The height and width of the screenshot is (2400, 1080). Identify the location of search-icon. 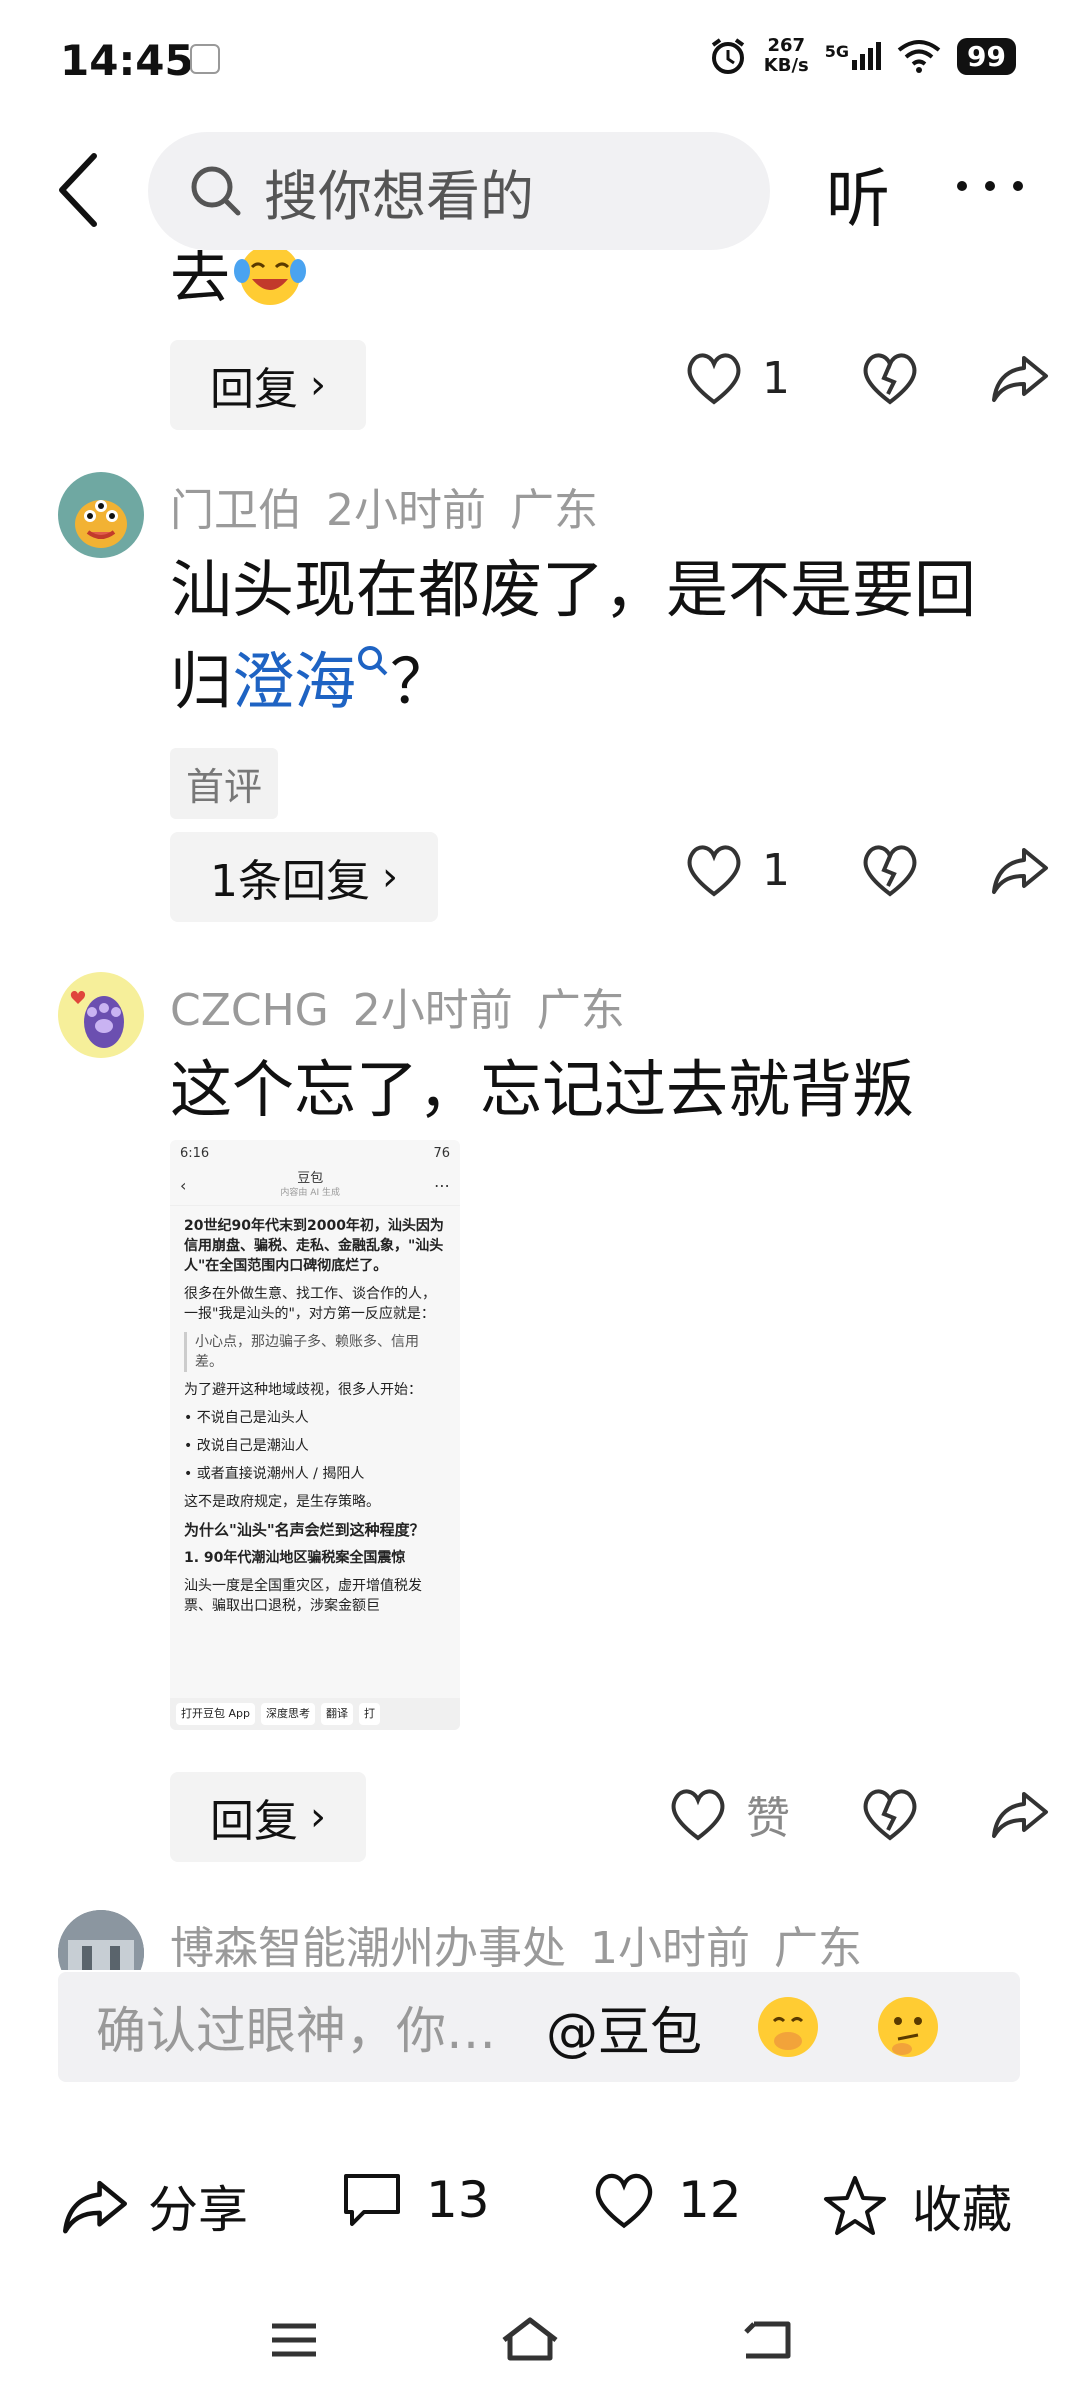
(216, 191).